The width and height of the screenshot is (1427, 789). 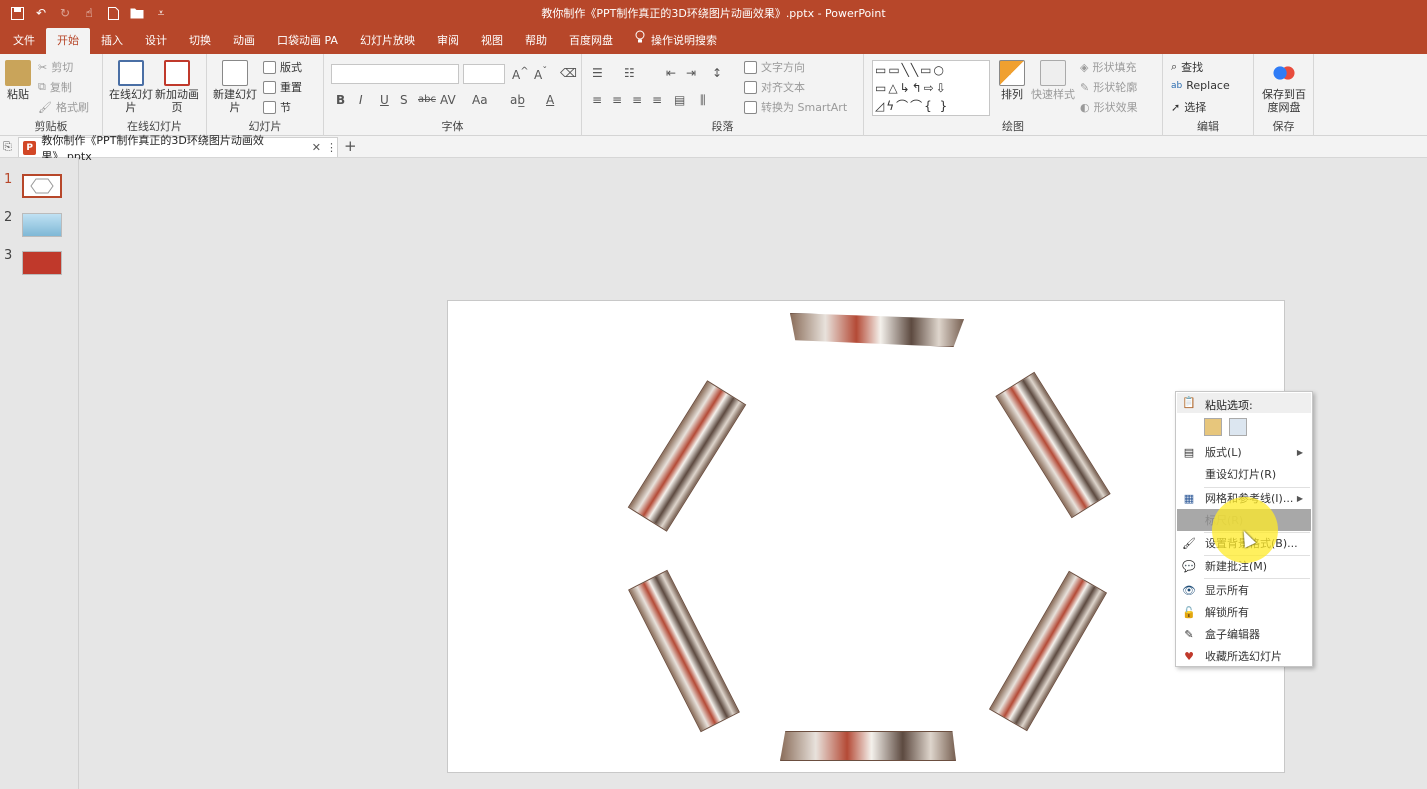 What do you see at coordinates (1053, 94) in the screenshot?
I see `quick-styles-label: 快速样式` at bounding box center [1053, 94].